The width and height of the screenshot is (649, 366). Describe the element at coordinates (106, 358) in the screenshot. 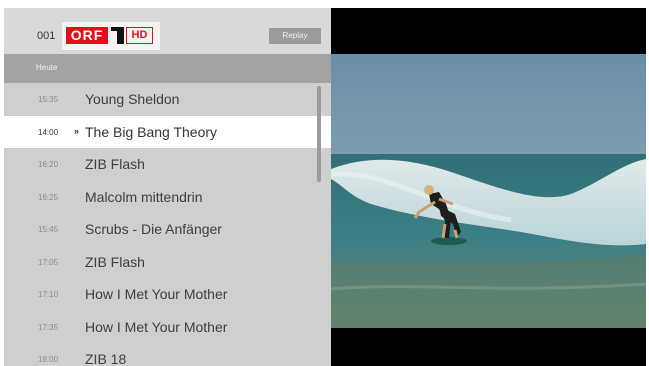

I see `program-title: ZIB 18` at that location.